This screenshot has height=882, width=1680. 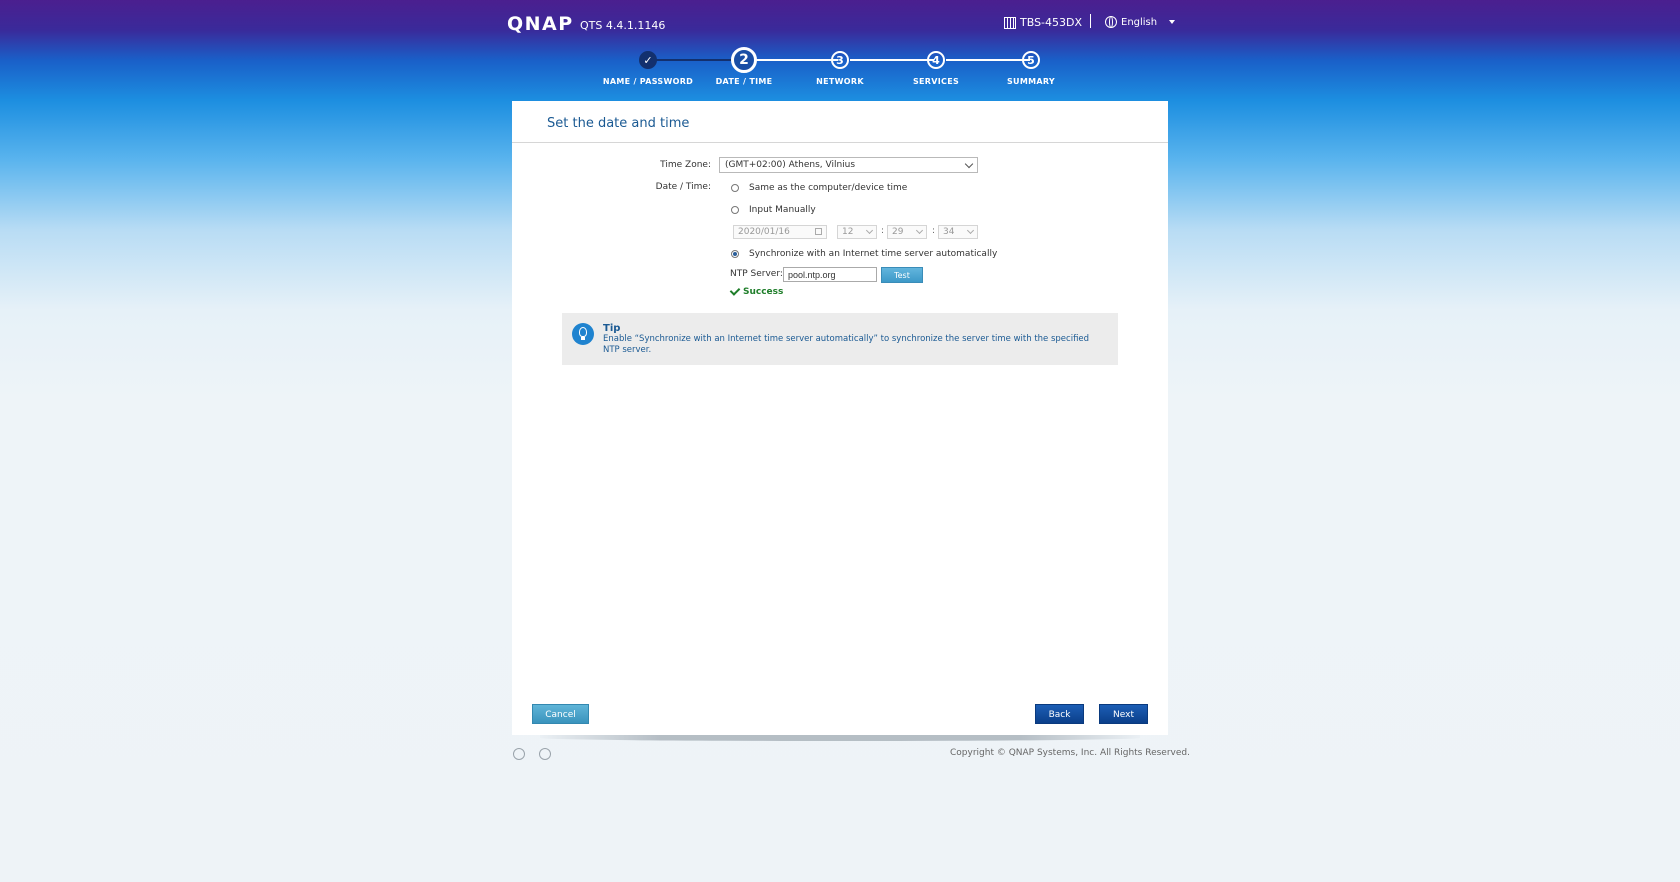 I want to click on lightbulb-icon, so click(x=583, y=334).